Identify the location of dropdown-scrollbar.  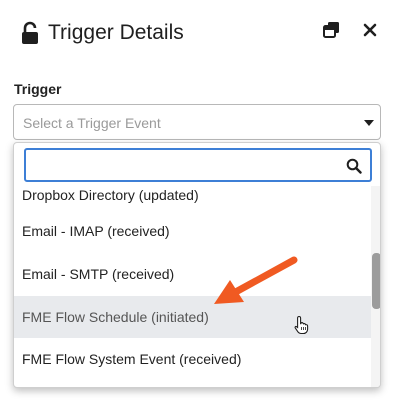
(375, 286).